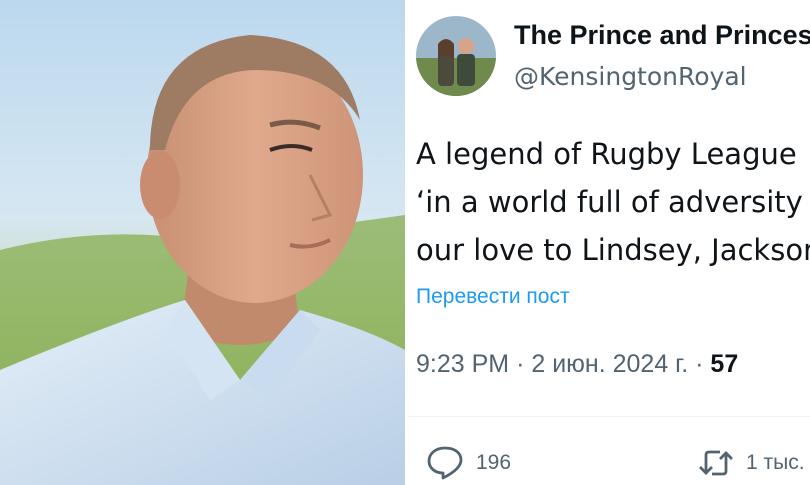  What do you see at coordinates (456, 56) in the screenshot?
I see `avatar` at bounding box center [456, 56].